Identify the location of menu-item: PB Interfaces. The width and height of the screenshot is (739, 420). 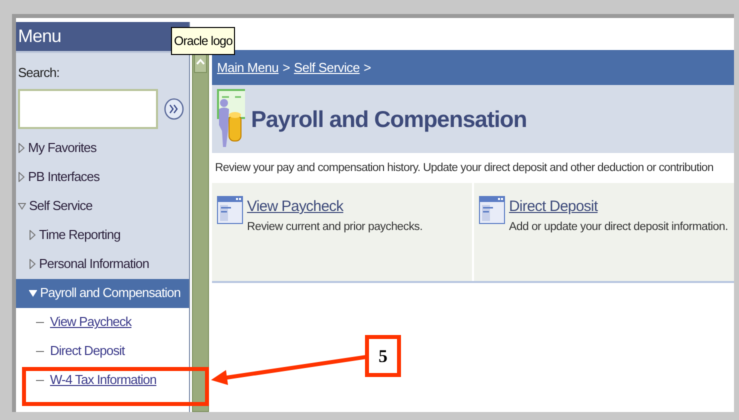
(102, 177).